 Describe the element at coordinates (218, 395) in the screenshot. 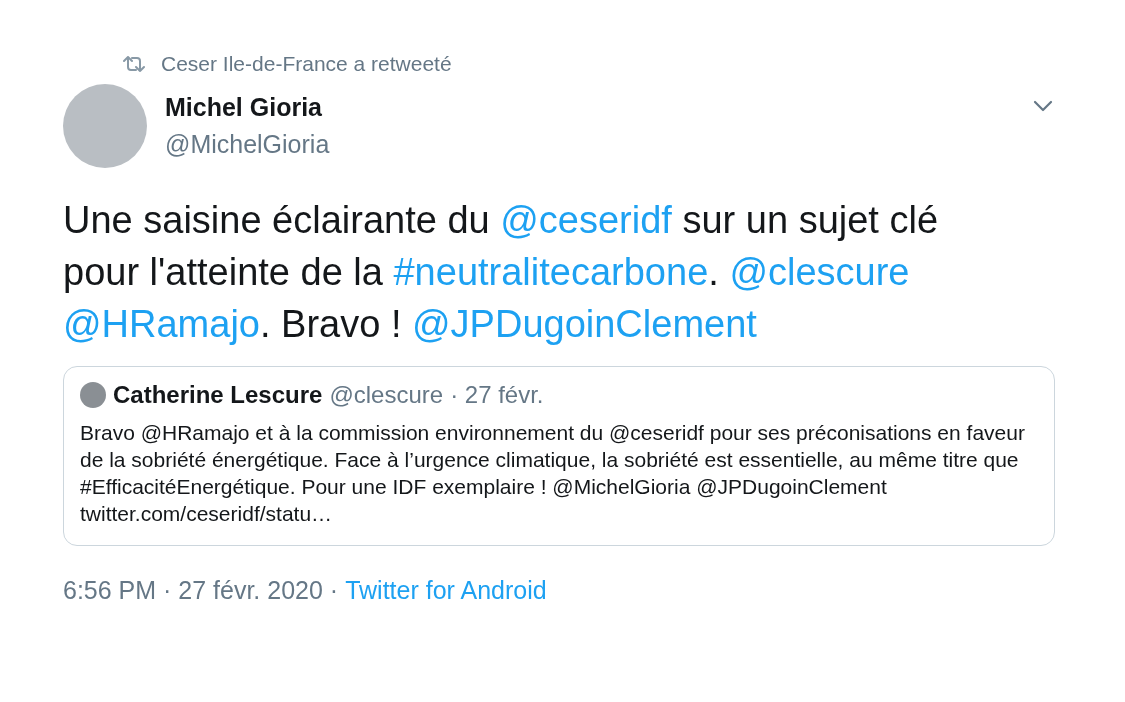

I see `author-name: Catherine Lescure` at that location.